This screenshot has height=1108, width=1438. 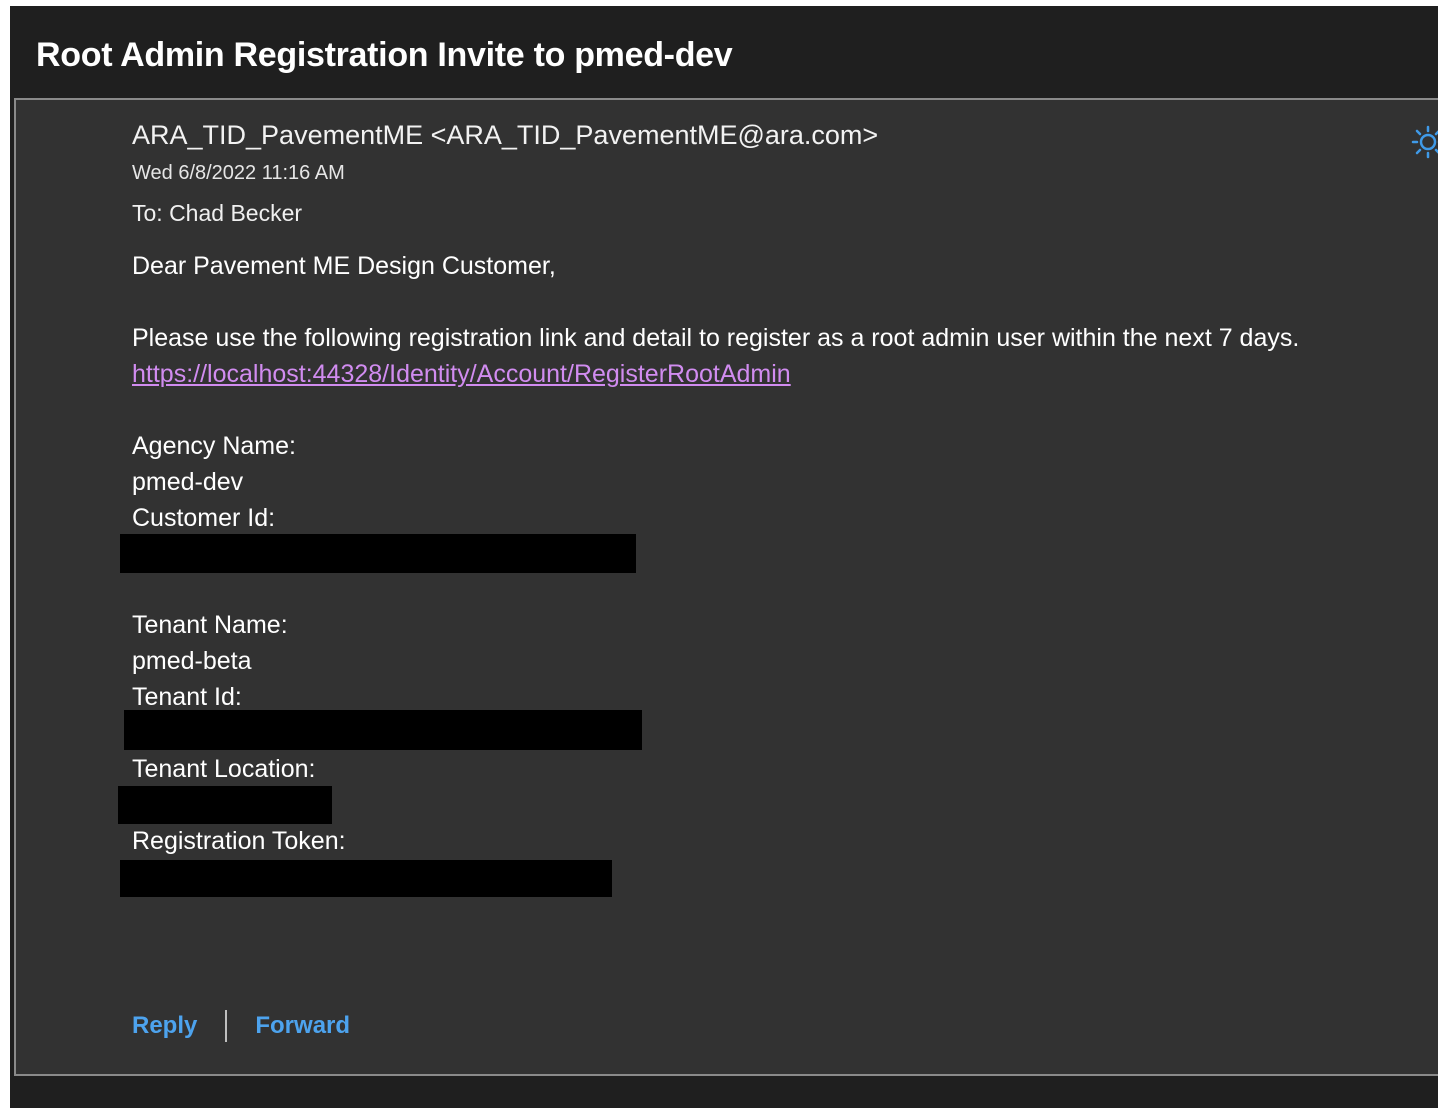 What do you see at coordinates (241, 1026) in the screenshot?
I see `email-actions: Reply Forward` at bounding box center [241, 1026].